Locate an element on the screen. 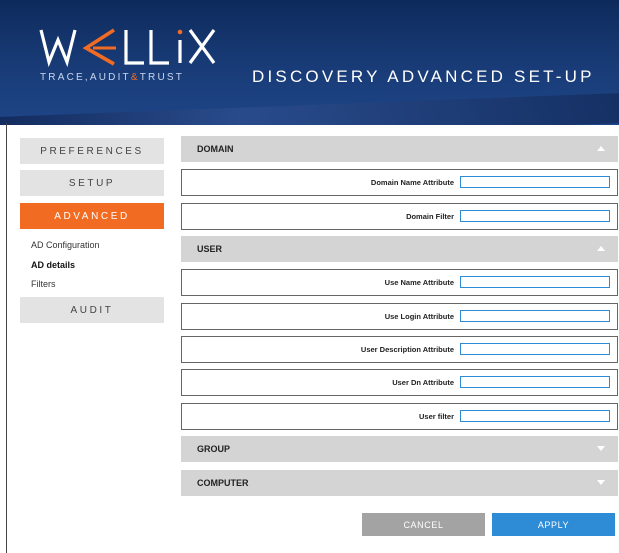 The width and height of the screenshot is (619, 553). field-row-use-name-attribute: Use Name Attribute is located at coordinates (399, 282).